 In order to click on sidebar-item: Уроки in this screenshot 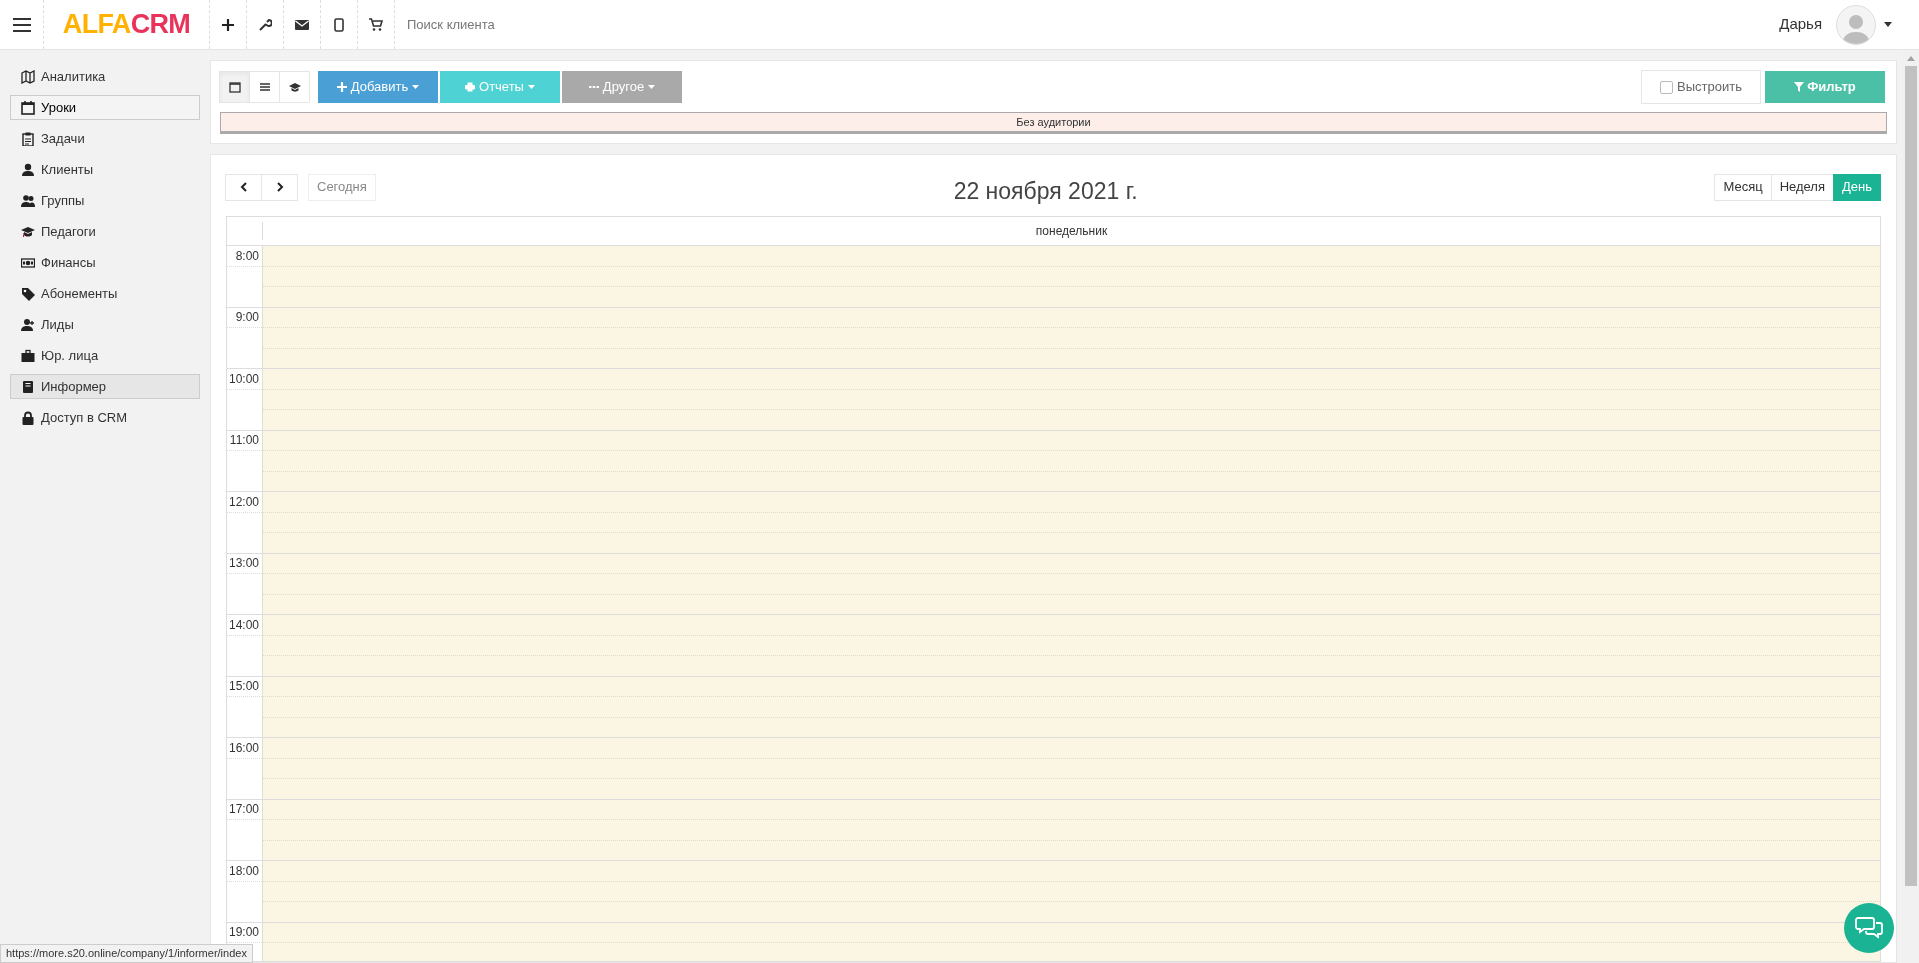, I will do `click(105, 107)`.